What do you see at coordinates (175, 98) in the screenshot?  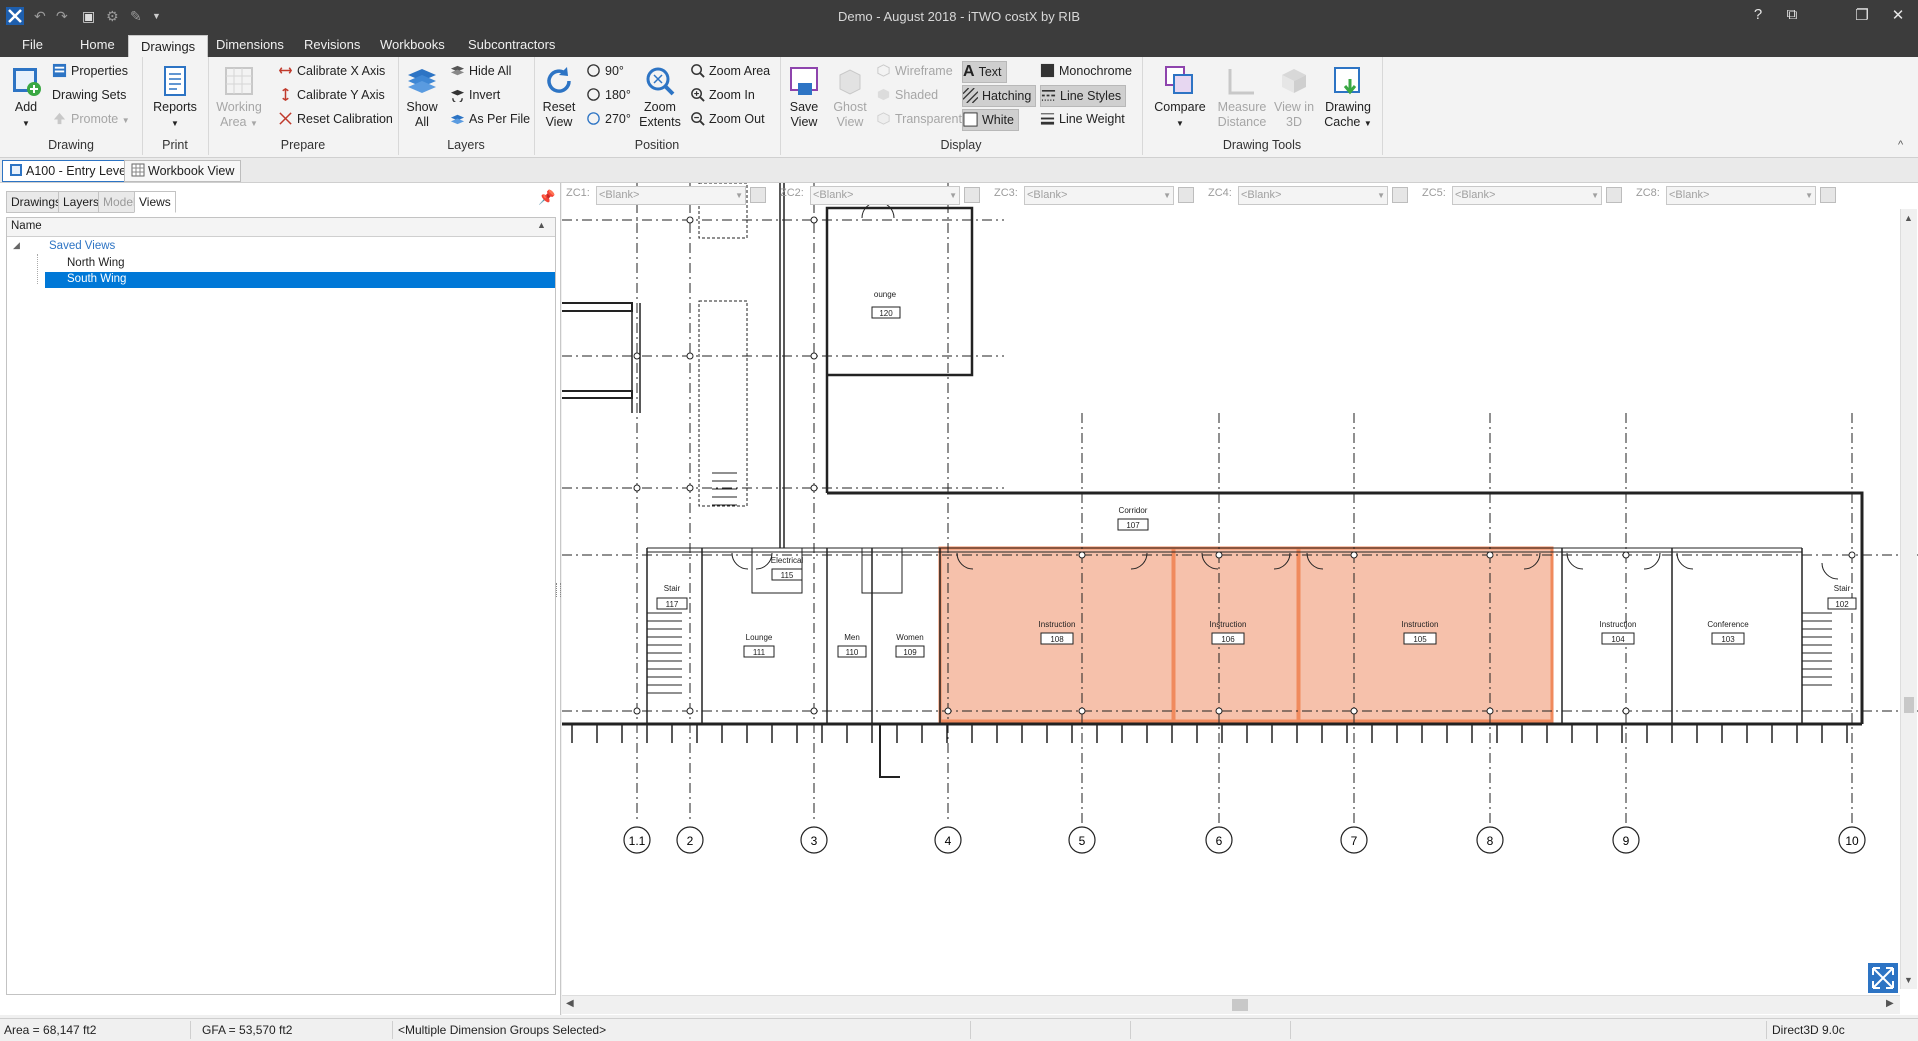 I see `reports-button: Reports ▼` at bounding box center [175, 98].